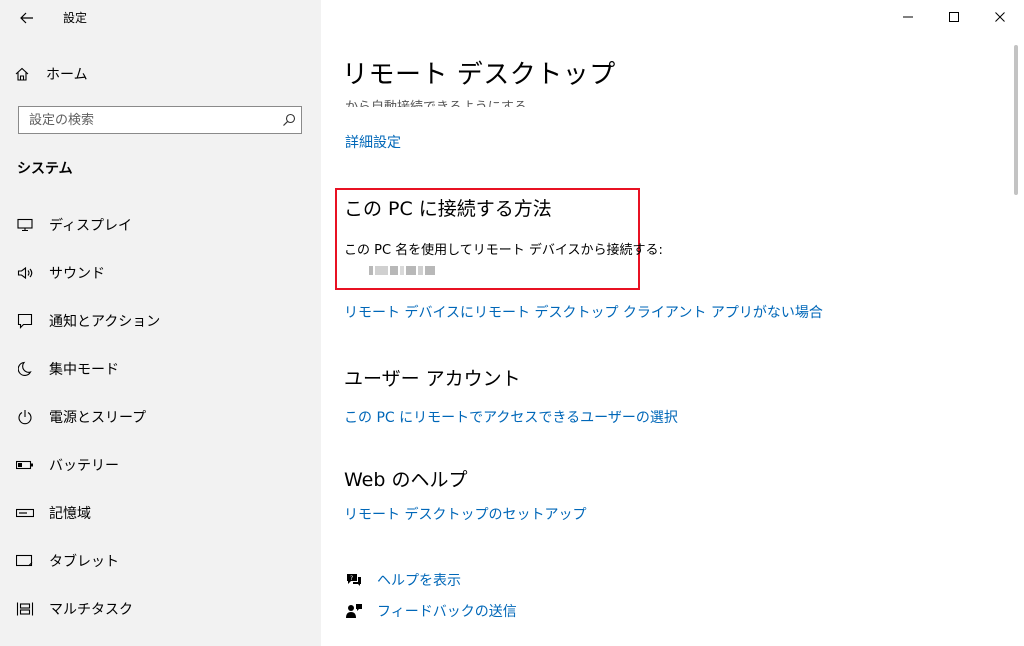 The width and height of the screenshot is (1024, 646). What do you see at coordinates (511, 417) in the screenshot?
I see `select-users-link: この PC にリモートでアクセスできるユーザーの選択` at bounding box center [511, 417].